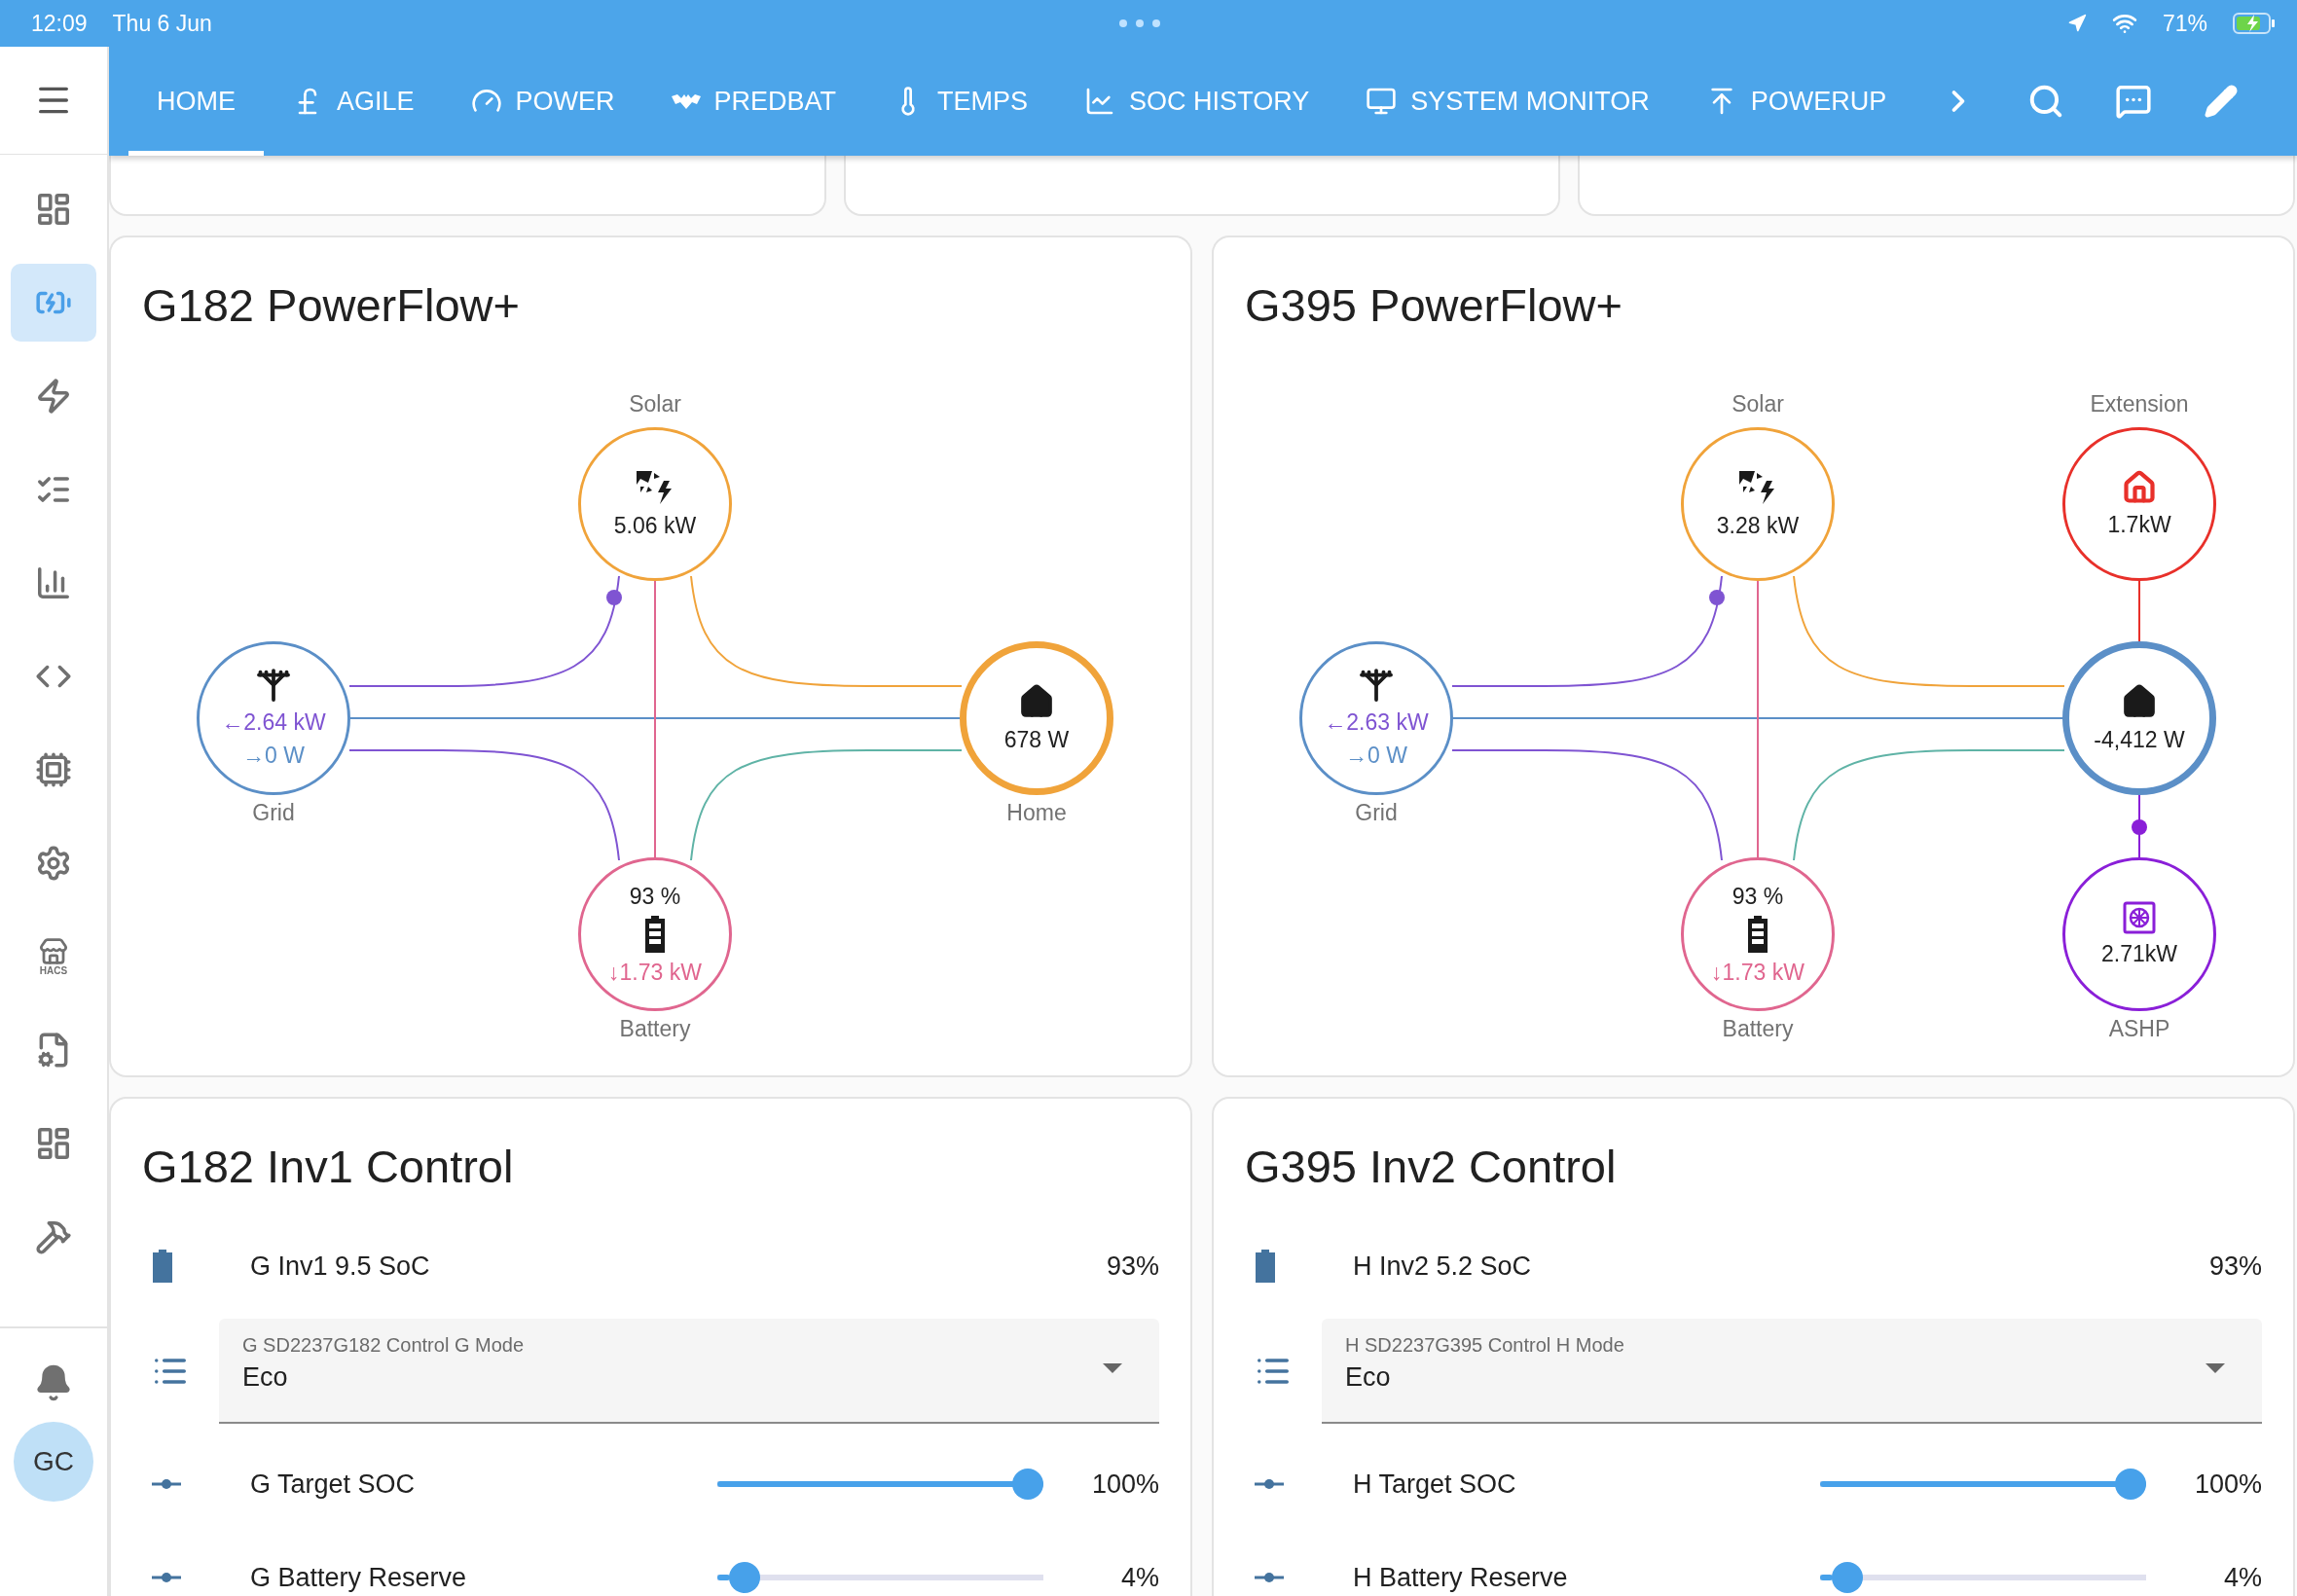 Image resolution: width=2297 pixels, height=1596 pixels. What do you see at coordinates (2076, 23) in the screenshot?
I see `location-icon` at bounding box center [2076, 23].